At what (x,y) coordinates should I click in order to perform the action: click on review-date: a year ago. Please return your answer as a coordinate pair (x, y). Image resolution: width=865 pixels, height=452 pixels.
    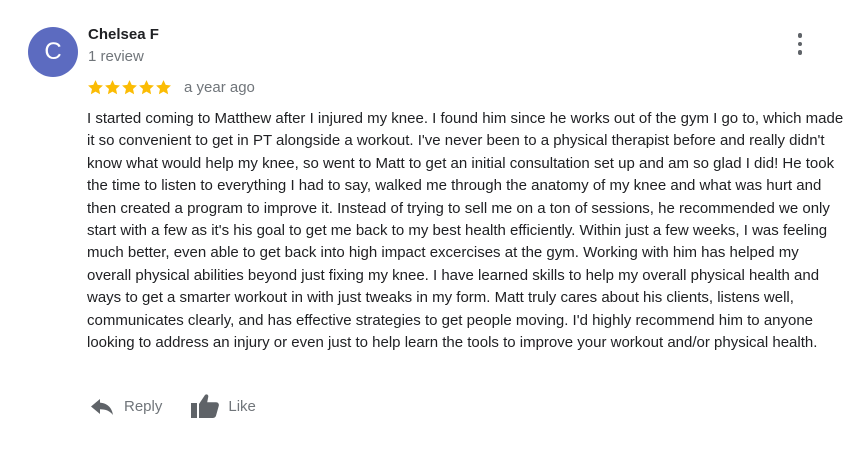
    Looking at the image, I should click on (219, 87).